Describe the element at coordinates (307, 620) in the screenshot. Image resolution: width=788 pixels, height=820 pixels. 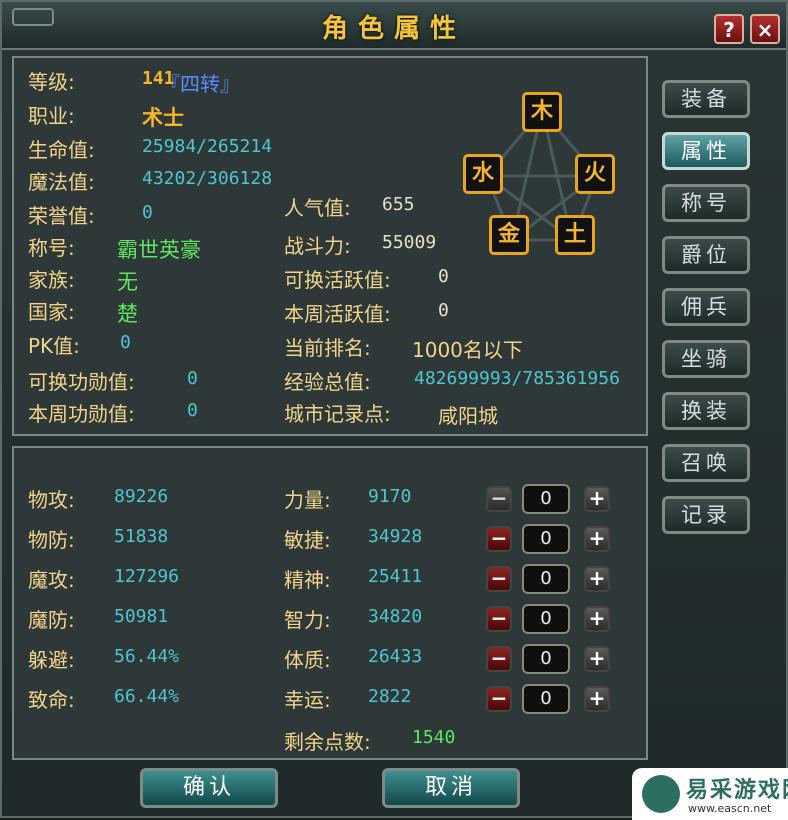
I see `attribute-label: 智力:` at that location.